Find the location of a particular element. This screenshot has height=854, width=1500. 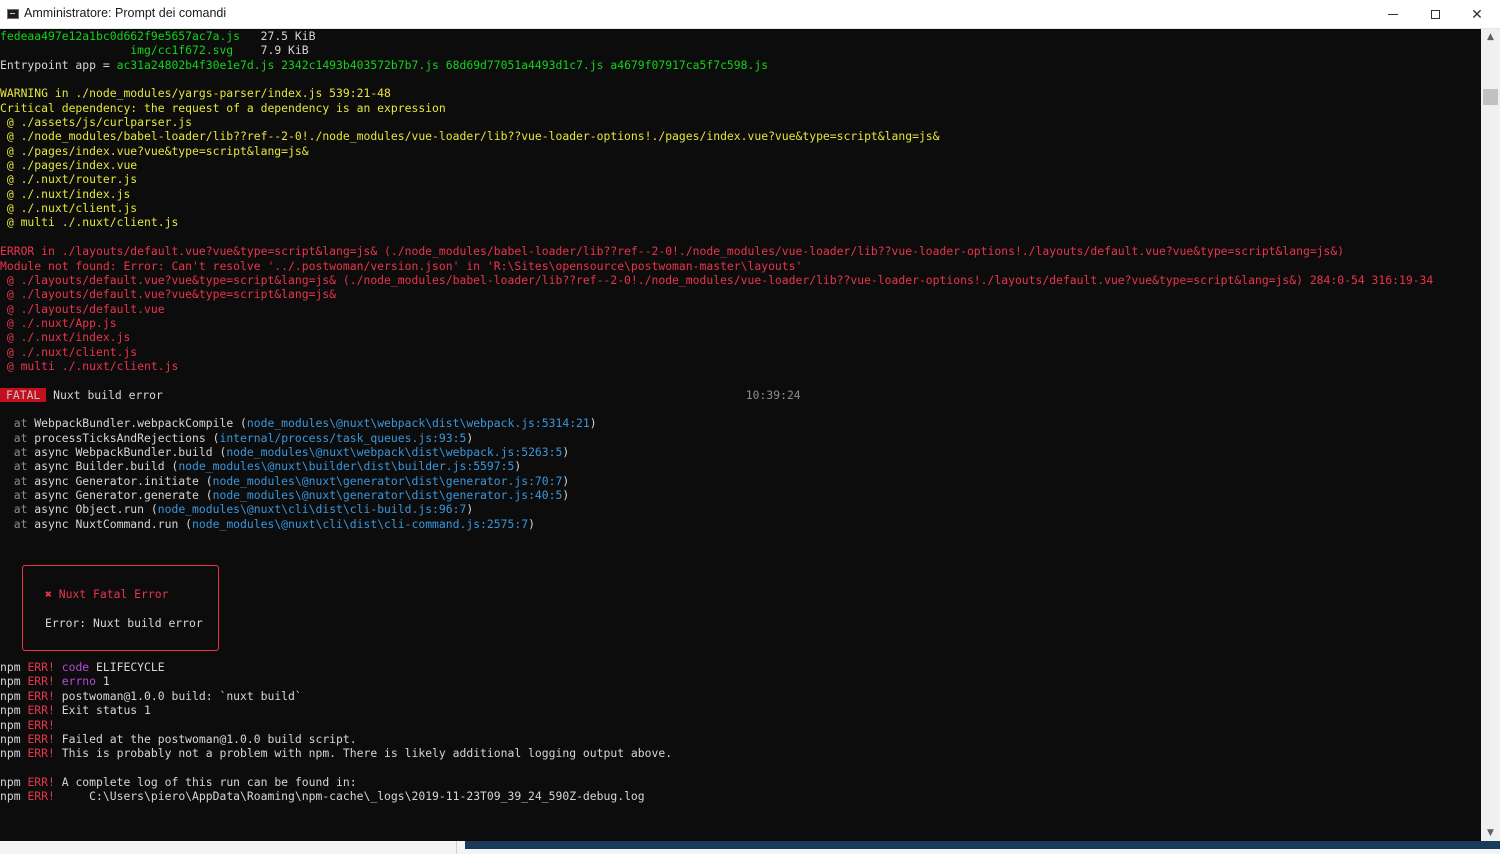

maximize-icon is located at coordinates (1435, 14).